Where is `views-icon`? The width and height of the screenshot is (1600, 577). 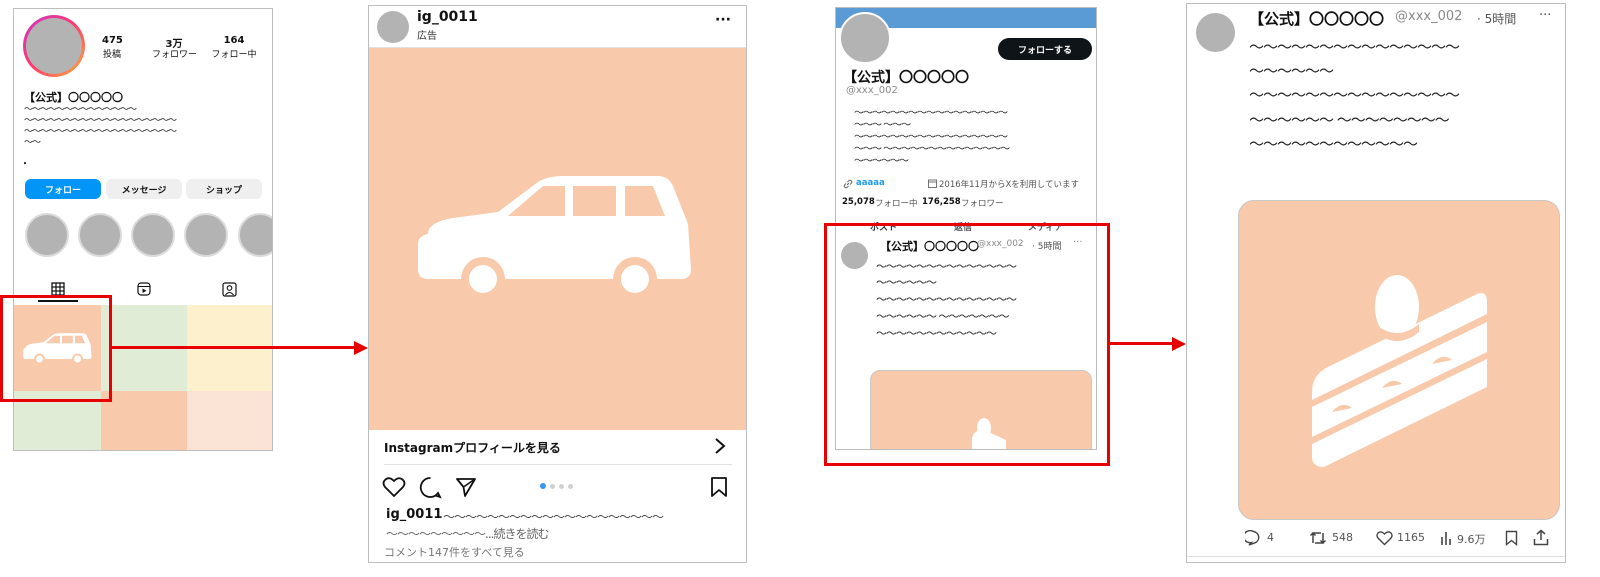
views-icon is located at coordinates (1447, 538).